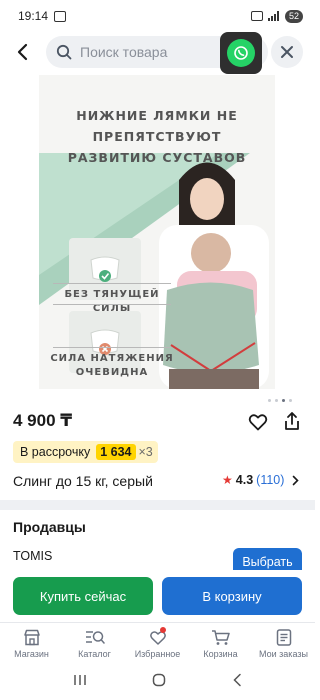 This screenshot has width=320, height=700. I want to click on tab-orders: Мои заказы, so click(283, 643).